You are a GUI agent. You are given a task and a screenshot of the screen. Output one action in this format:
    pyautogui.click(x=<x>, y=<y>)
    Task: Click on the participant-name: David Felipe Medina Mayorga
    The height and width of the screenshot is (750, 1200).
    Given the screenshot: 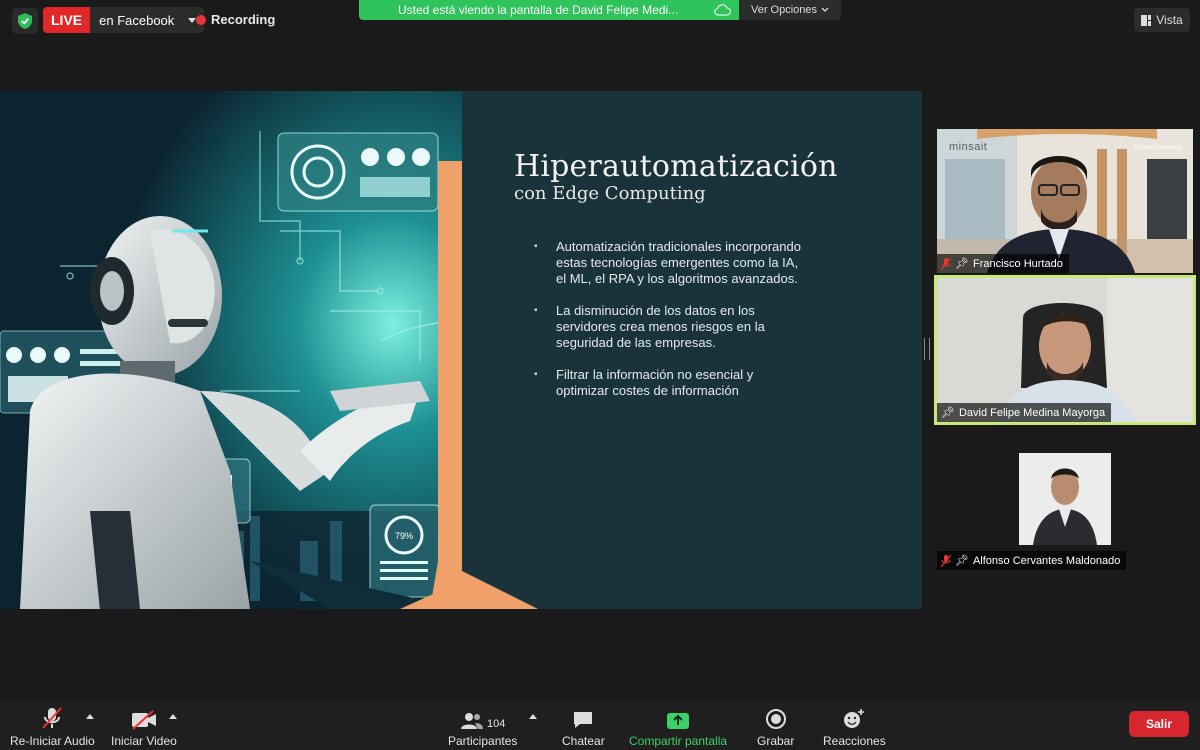 What is the action you would take?
    pyautogui.click(x=1032, y=412)
    